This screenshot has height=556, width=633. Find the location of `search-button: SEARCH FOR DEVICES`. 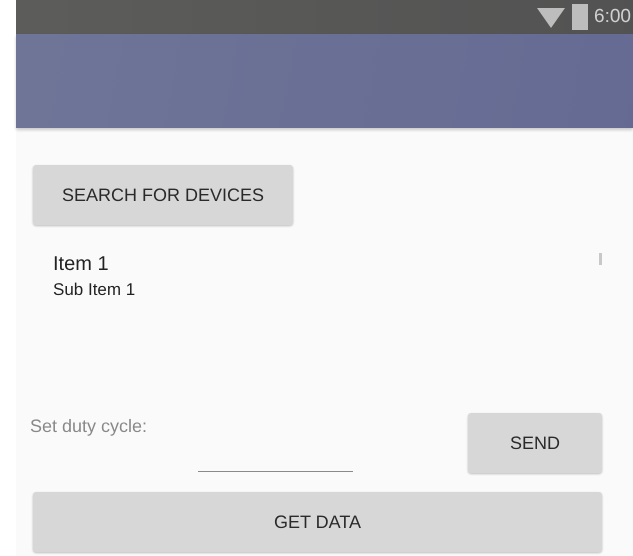

search-button: SEARCH FOR DEVICES is located at coordinates (163, 195).